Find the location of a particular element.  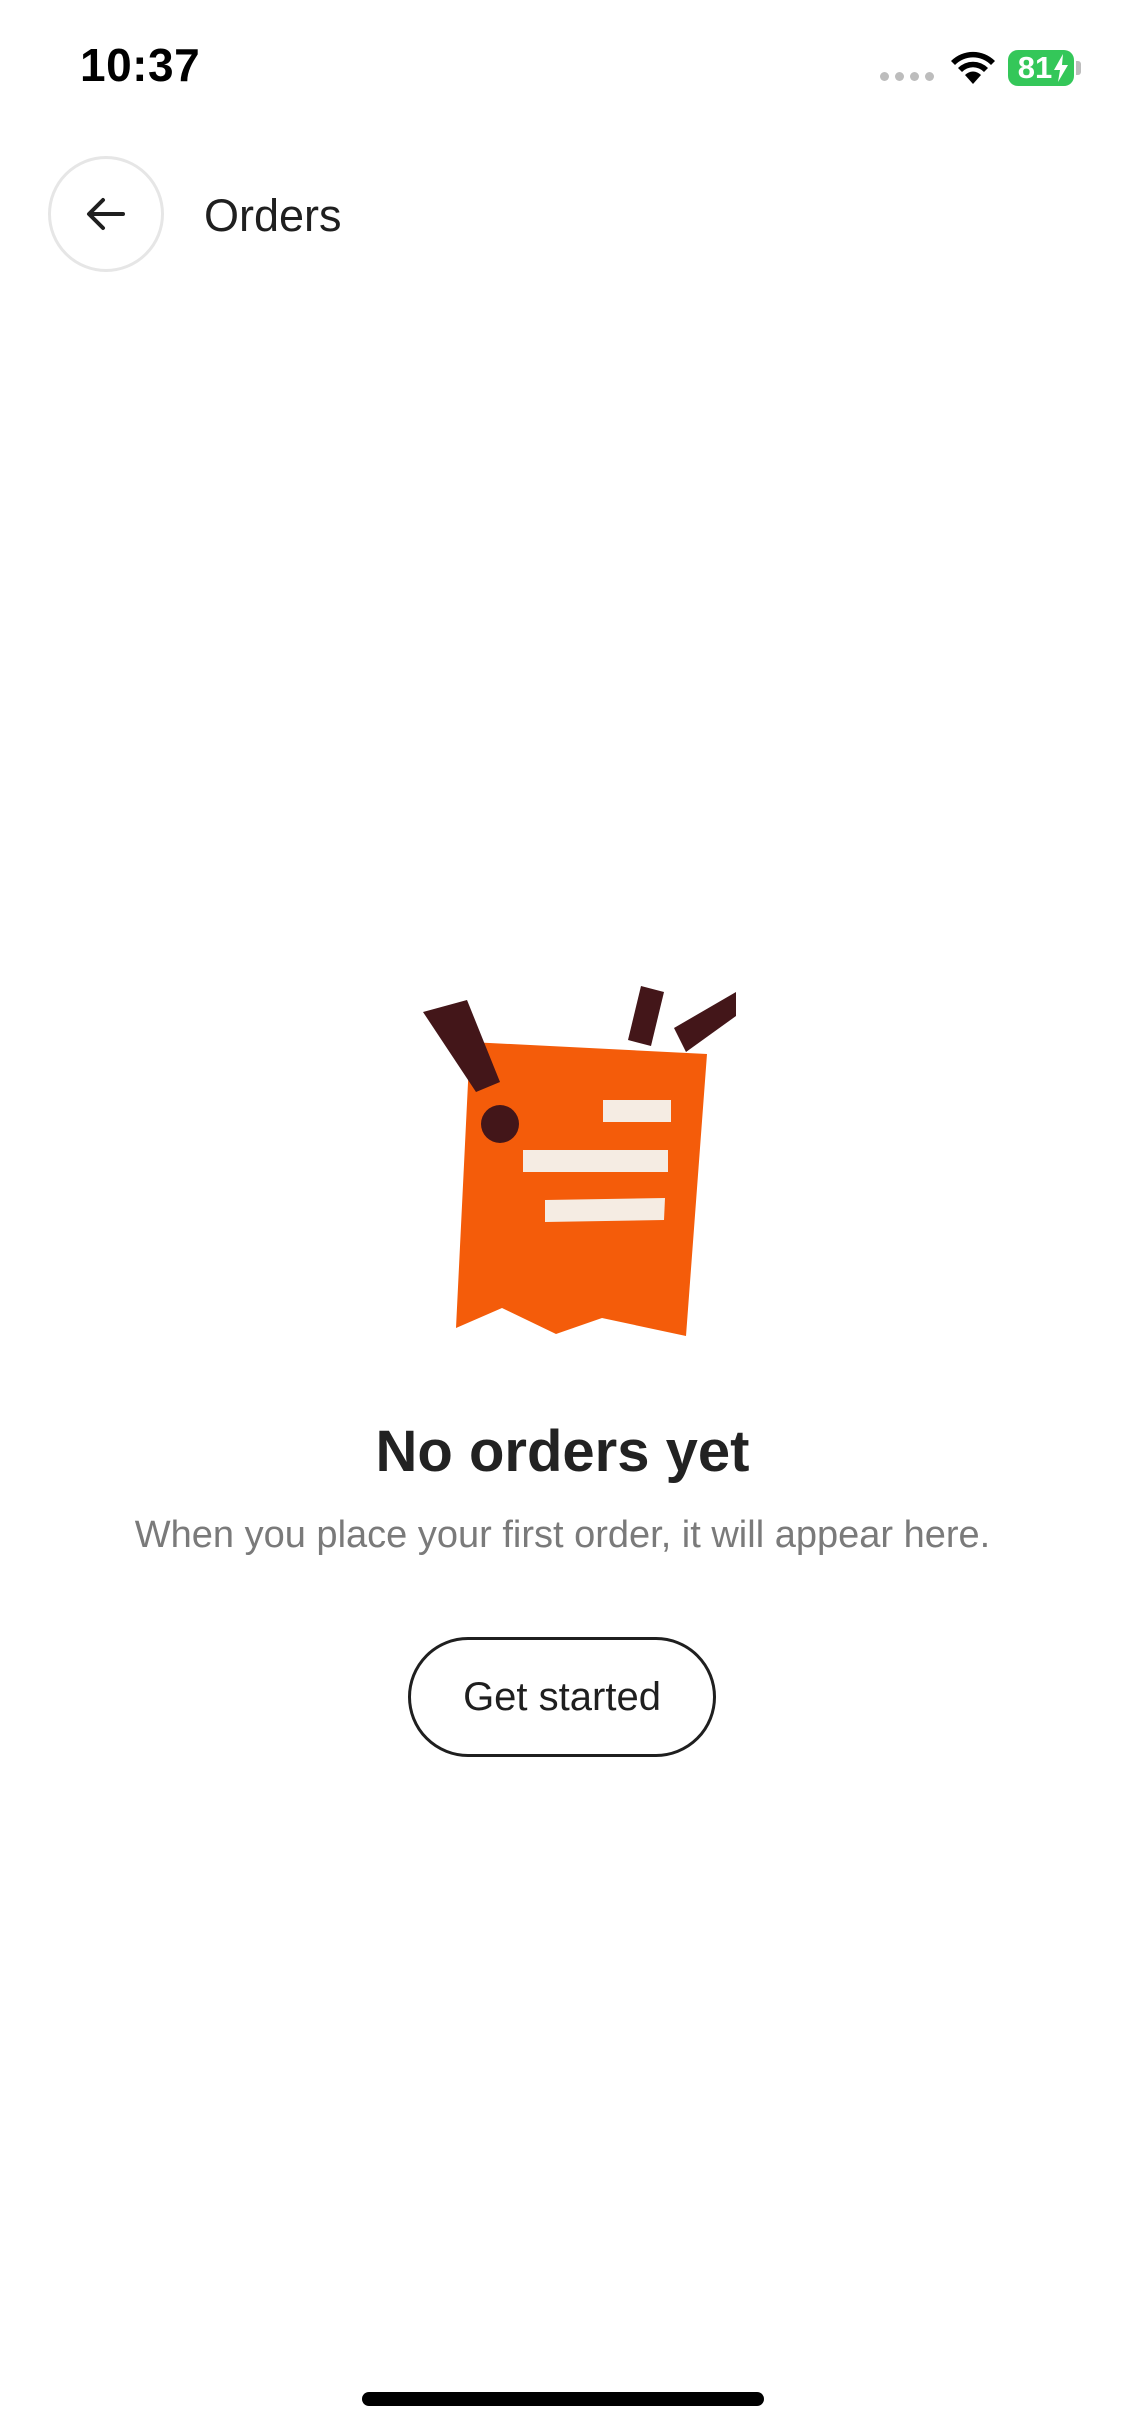

signal-dots-icon is located at coordinates (907, 76).